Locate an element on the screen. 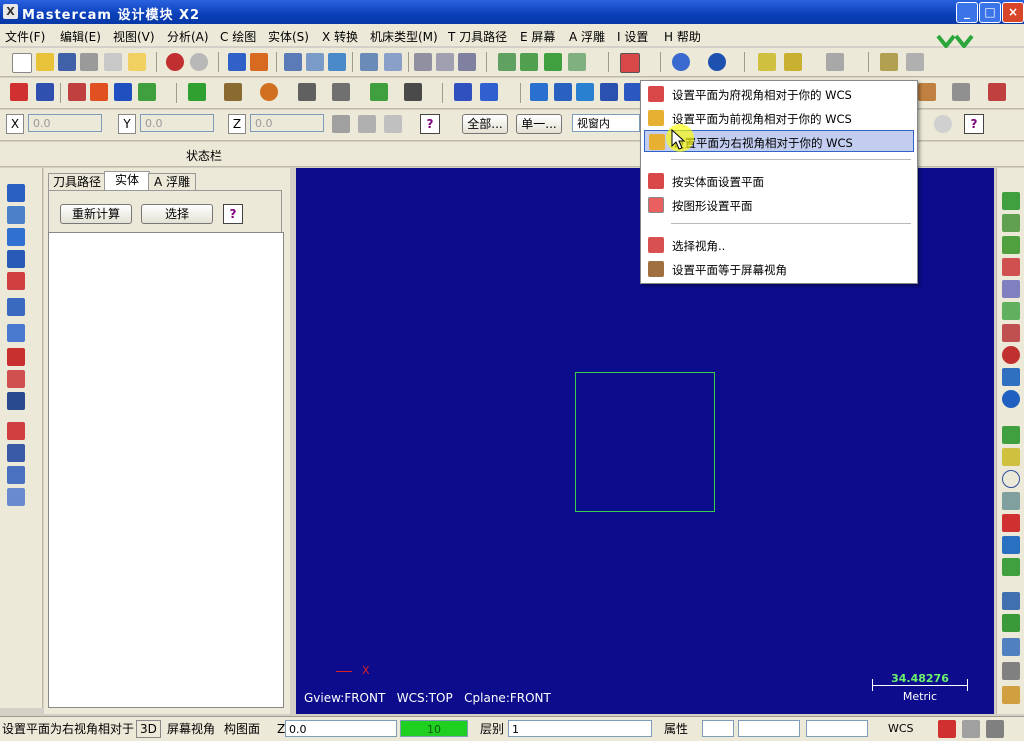  manager-help-button: ? is located at coordinates (233, 214).